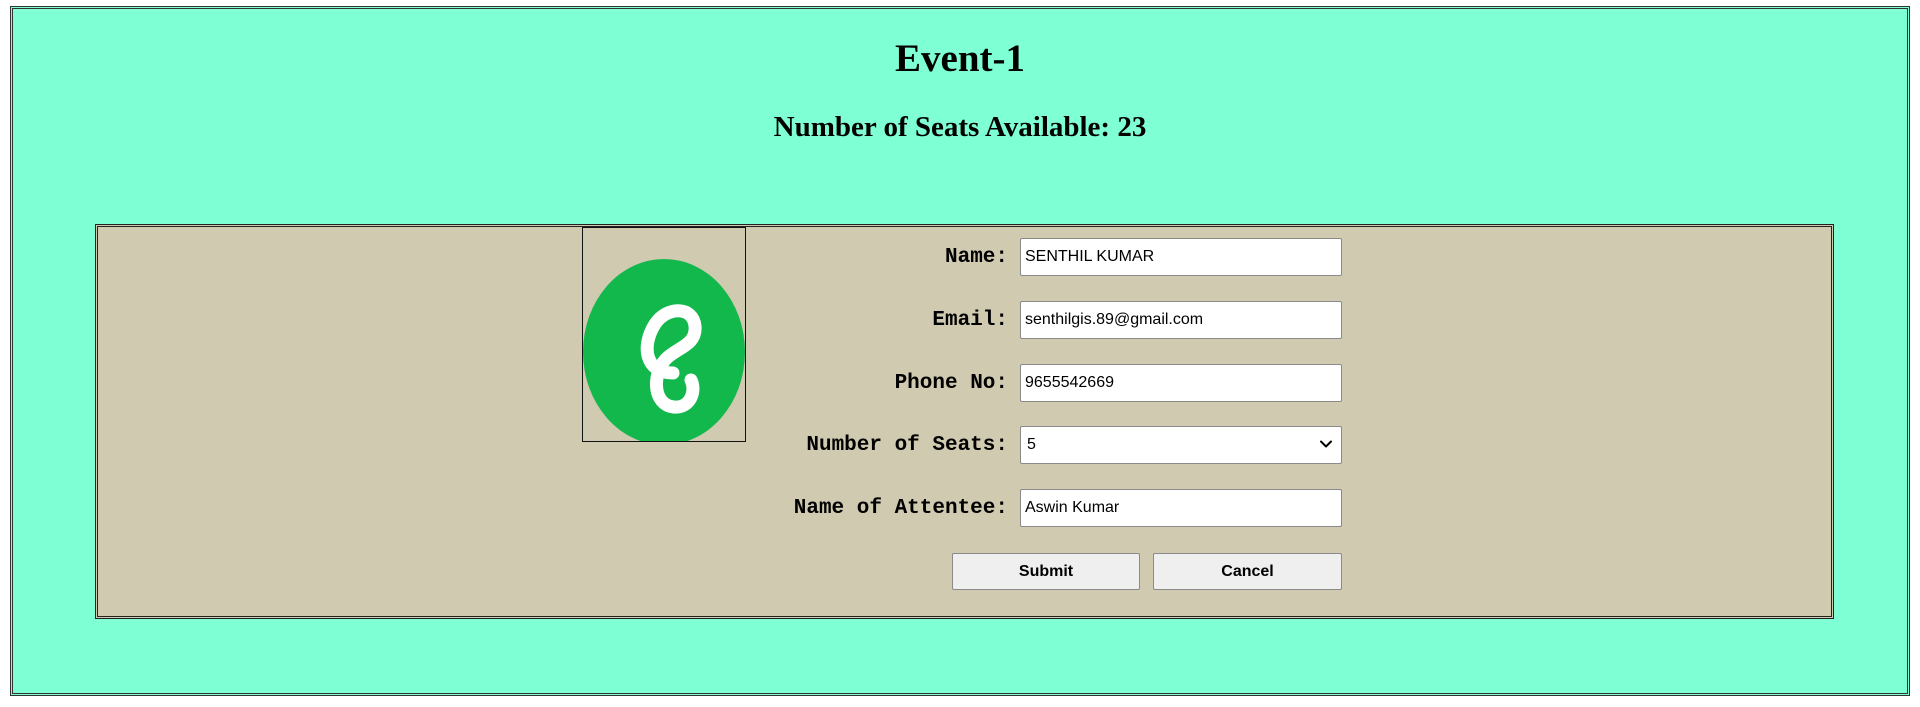 This screenshot has width=1920, height=707. Describe the element at coordinates (853, 383) in the screenshot. I see `phone-label-cell: Phone No:` at that location.